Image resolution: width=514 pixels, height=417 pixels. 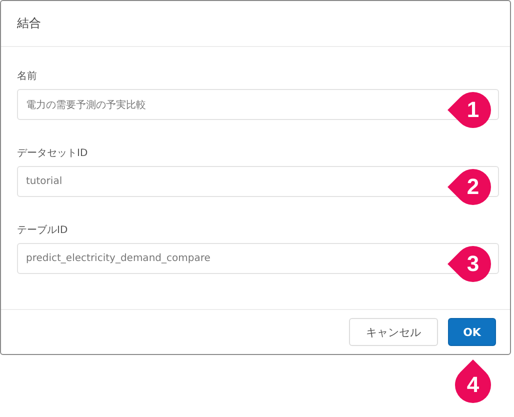 What do you see at coordinates (29, 23) in the screenshot?
I see `dialog-title: 結合` at bounding box center [29, 23].